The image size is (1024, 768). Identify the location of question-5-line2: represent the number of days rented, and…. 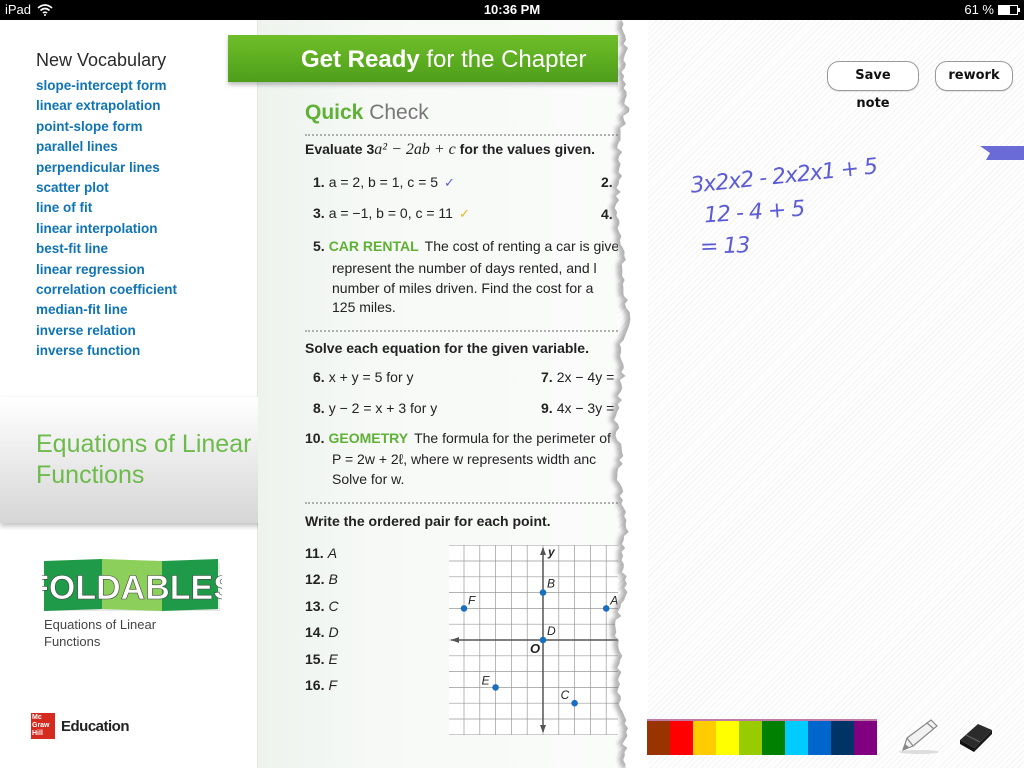
(464, 268).